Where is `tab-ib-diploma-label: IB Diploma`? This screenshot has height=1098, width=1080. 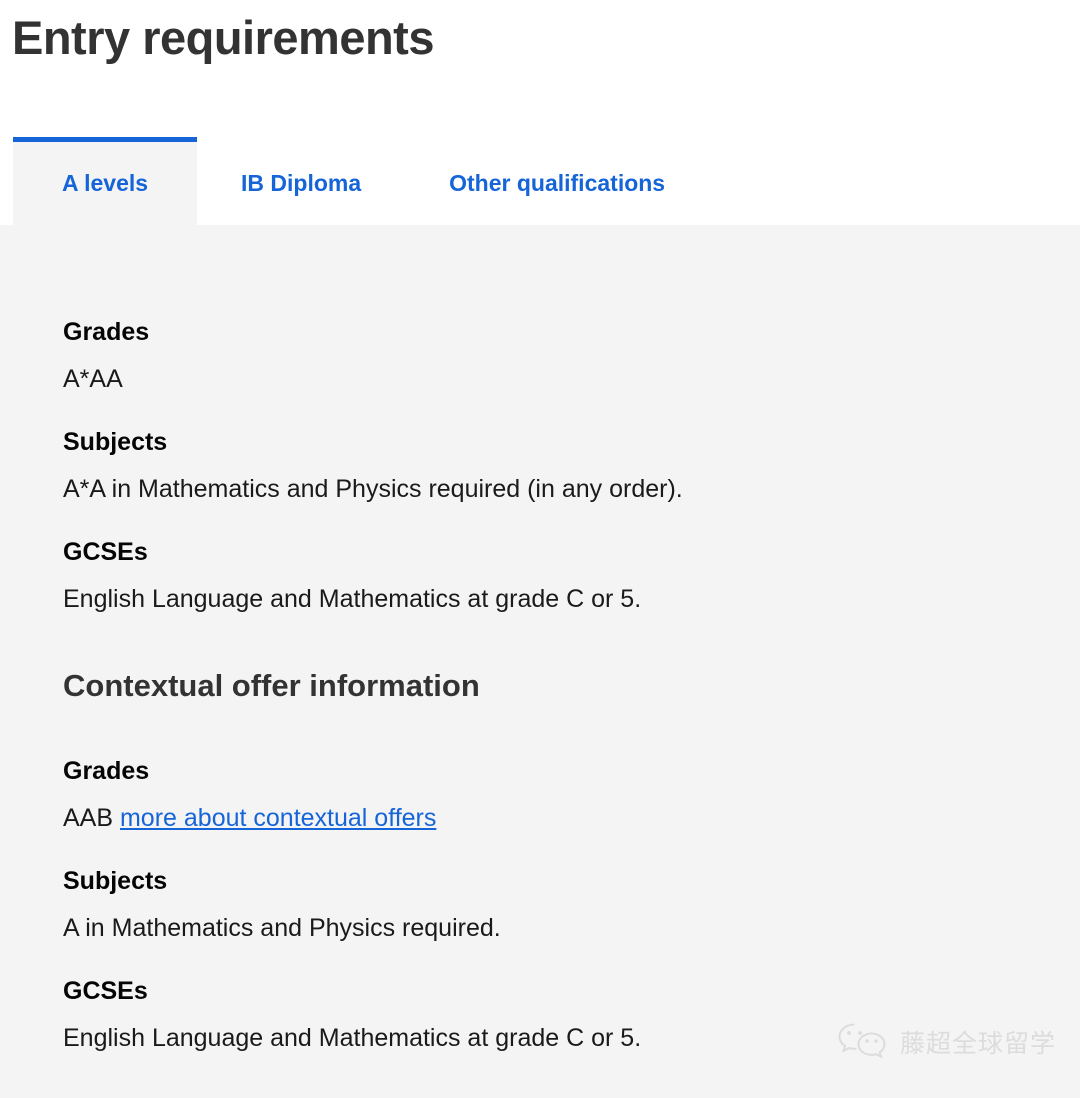 tab-ib-diploma-label: IB Diploma is located at coordinates (301, 183).